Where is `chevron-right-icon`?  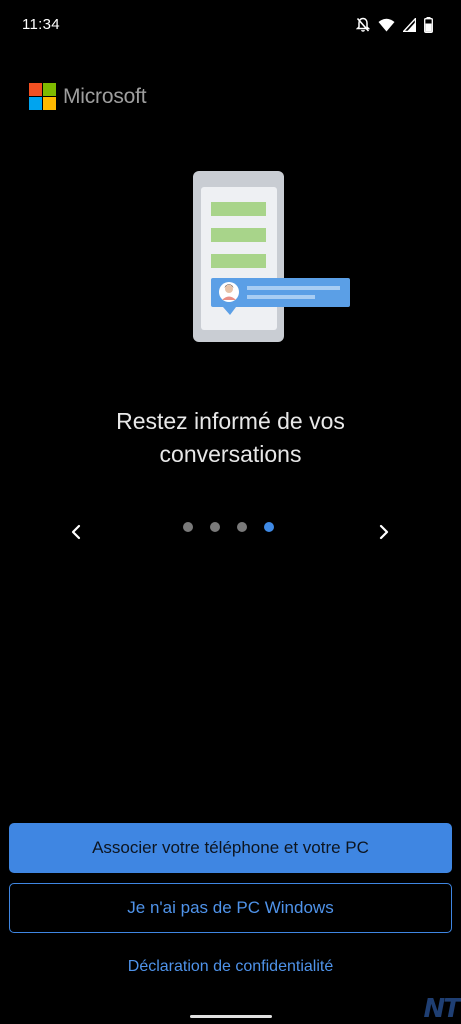 chevron-right-icon is located at coordinates (384, 532).